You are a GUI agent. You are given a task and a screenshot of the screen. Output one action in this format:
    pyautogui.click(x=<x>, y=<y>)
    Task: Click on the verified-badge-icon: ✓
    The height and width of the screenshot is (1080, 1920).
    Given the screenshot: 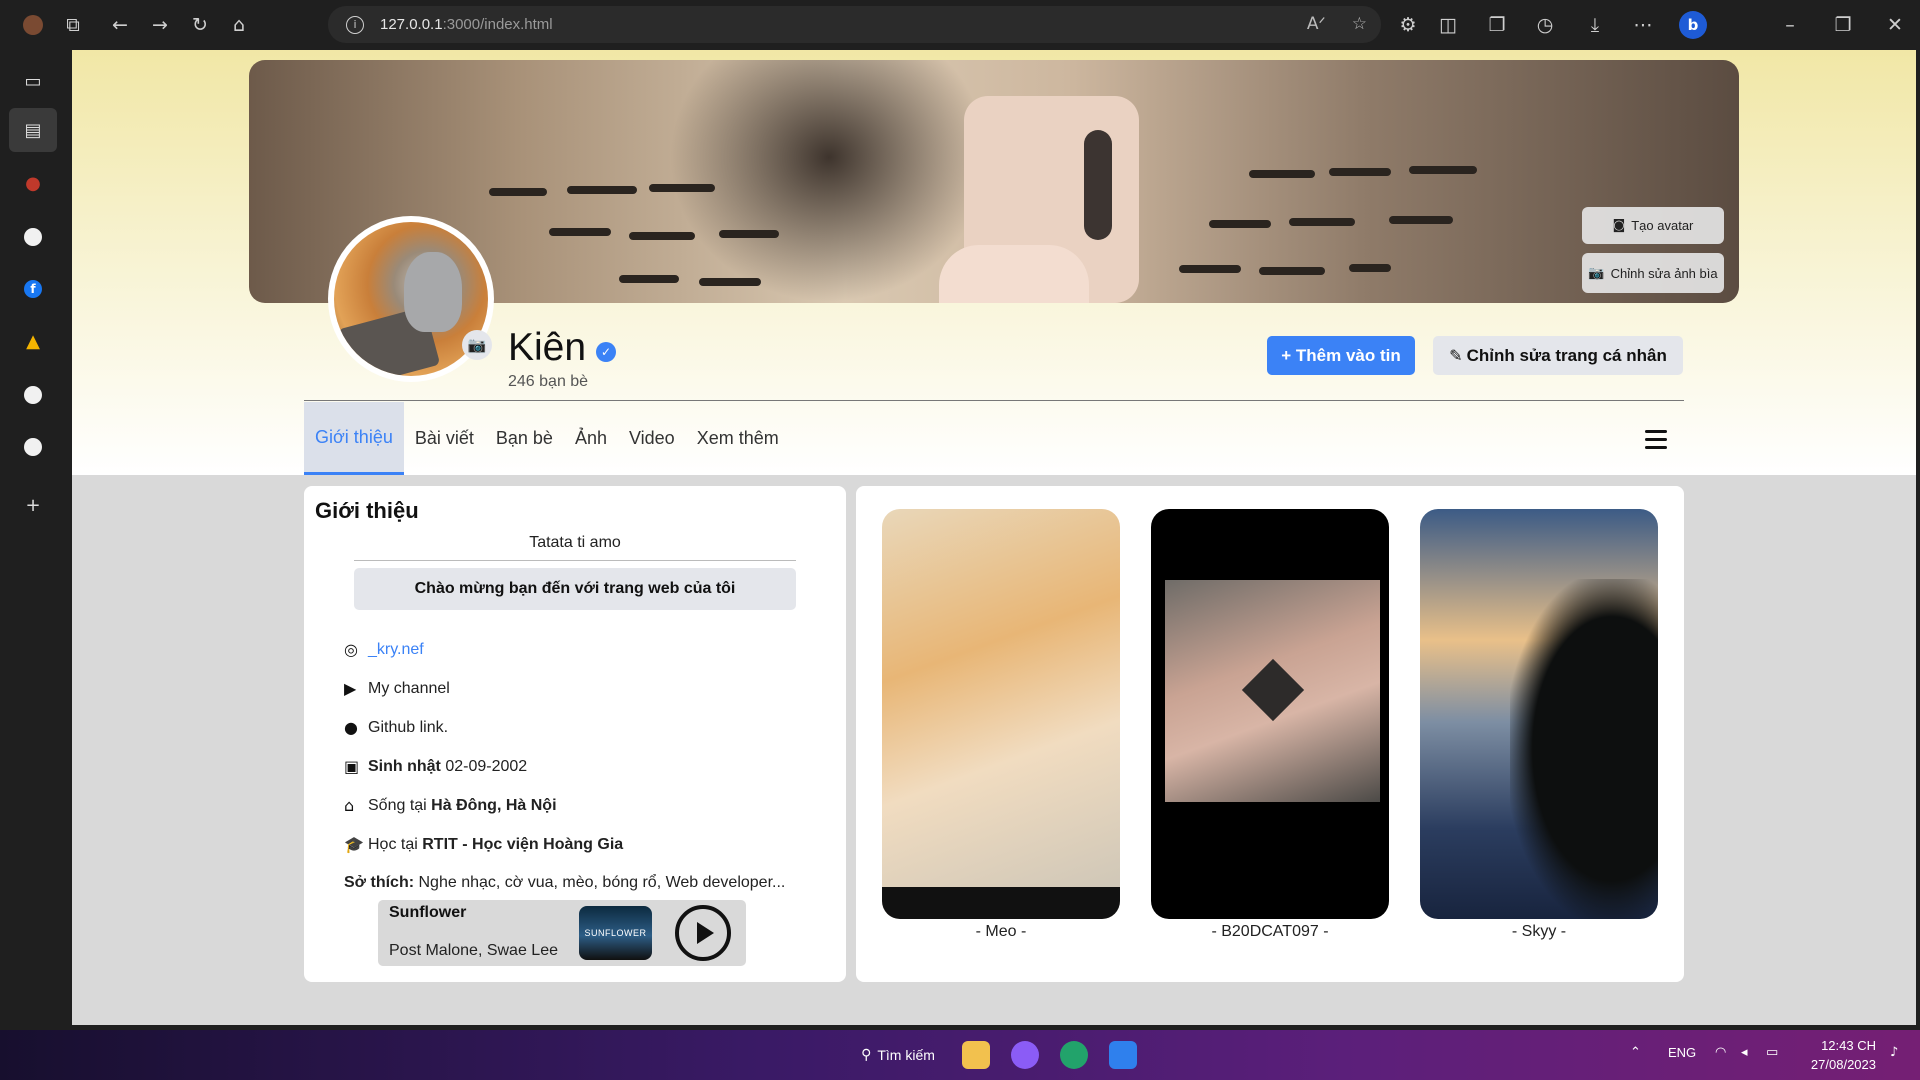 What is the action you would take?
    pyautogui.click(x=606, y=352)
    